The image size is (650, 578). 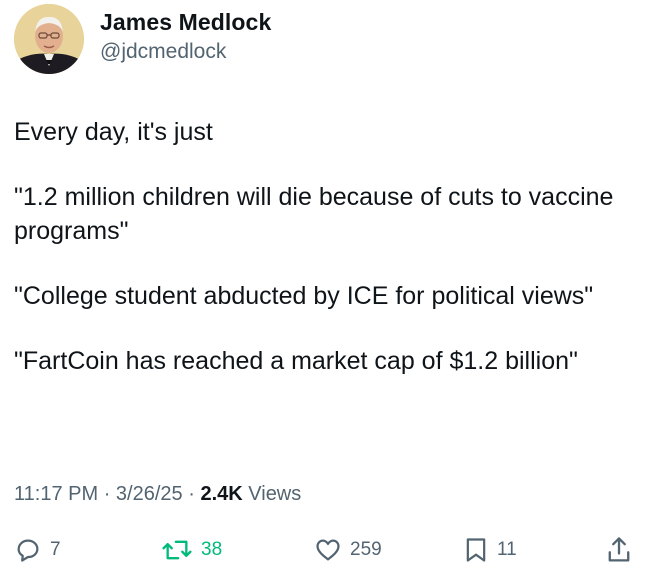 What do you see at coordinates (490, 550) in the screenshot?
I see `bookmark-button: 11` at bounding box center [490, 550].